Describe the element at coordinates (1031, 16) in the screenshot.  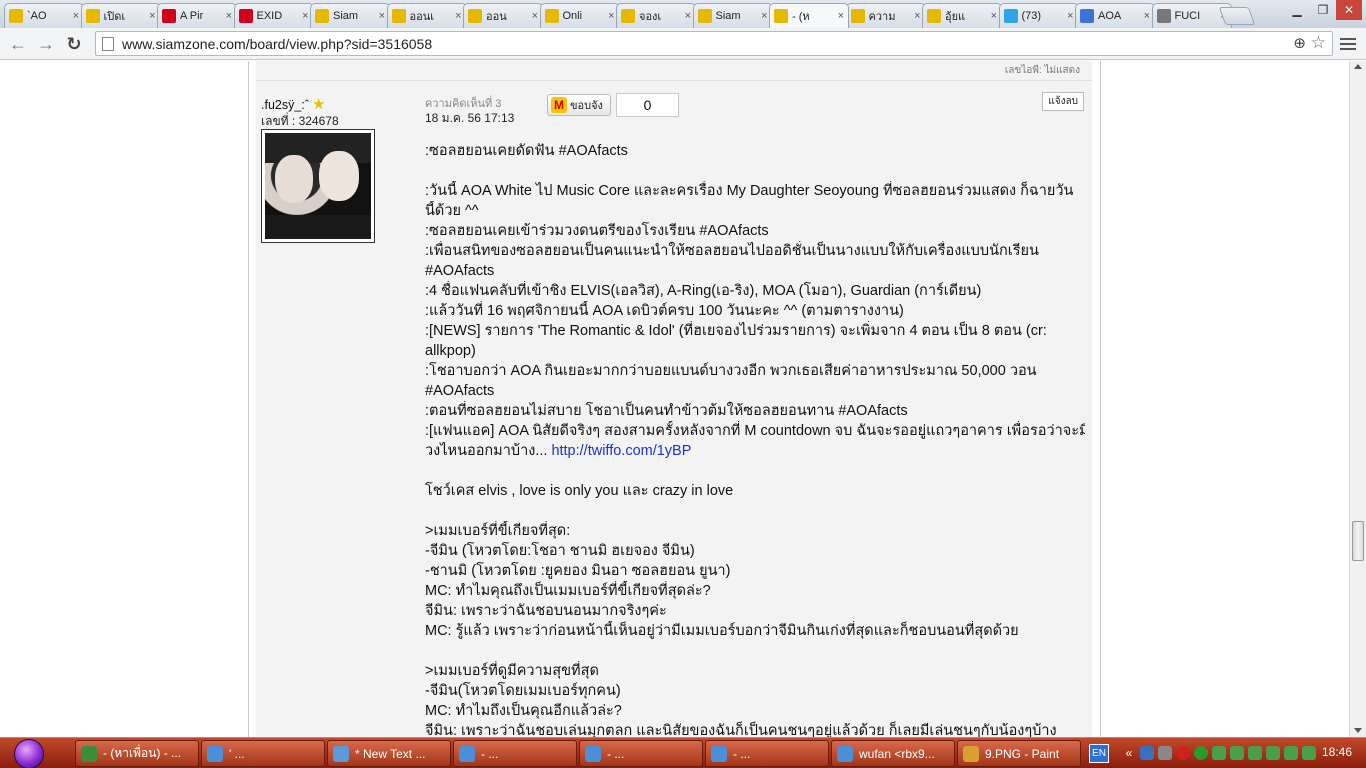
I see `tab-label: (73)` at that location.